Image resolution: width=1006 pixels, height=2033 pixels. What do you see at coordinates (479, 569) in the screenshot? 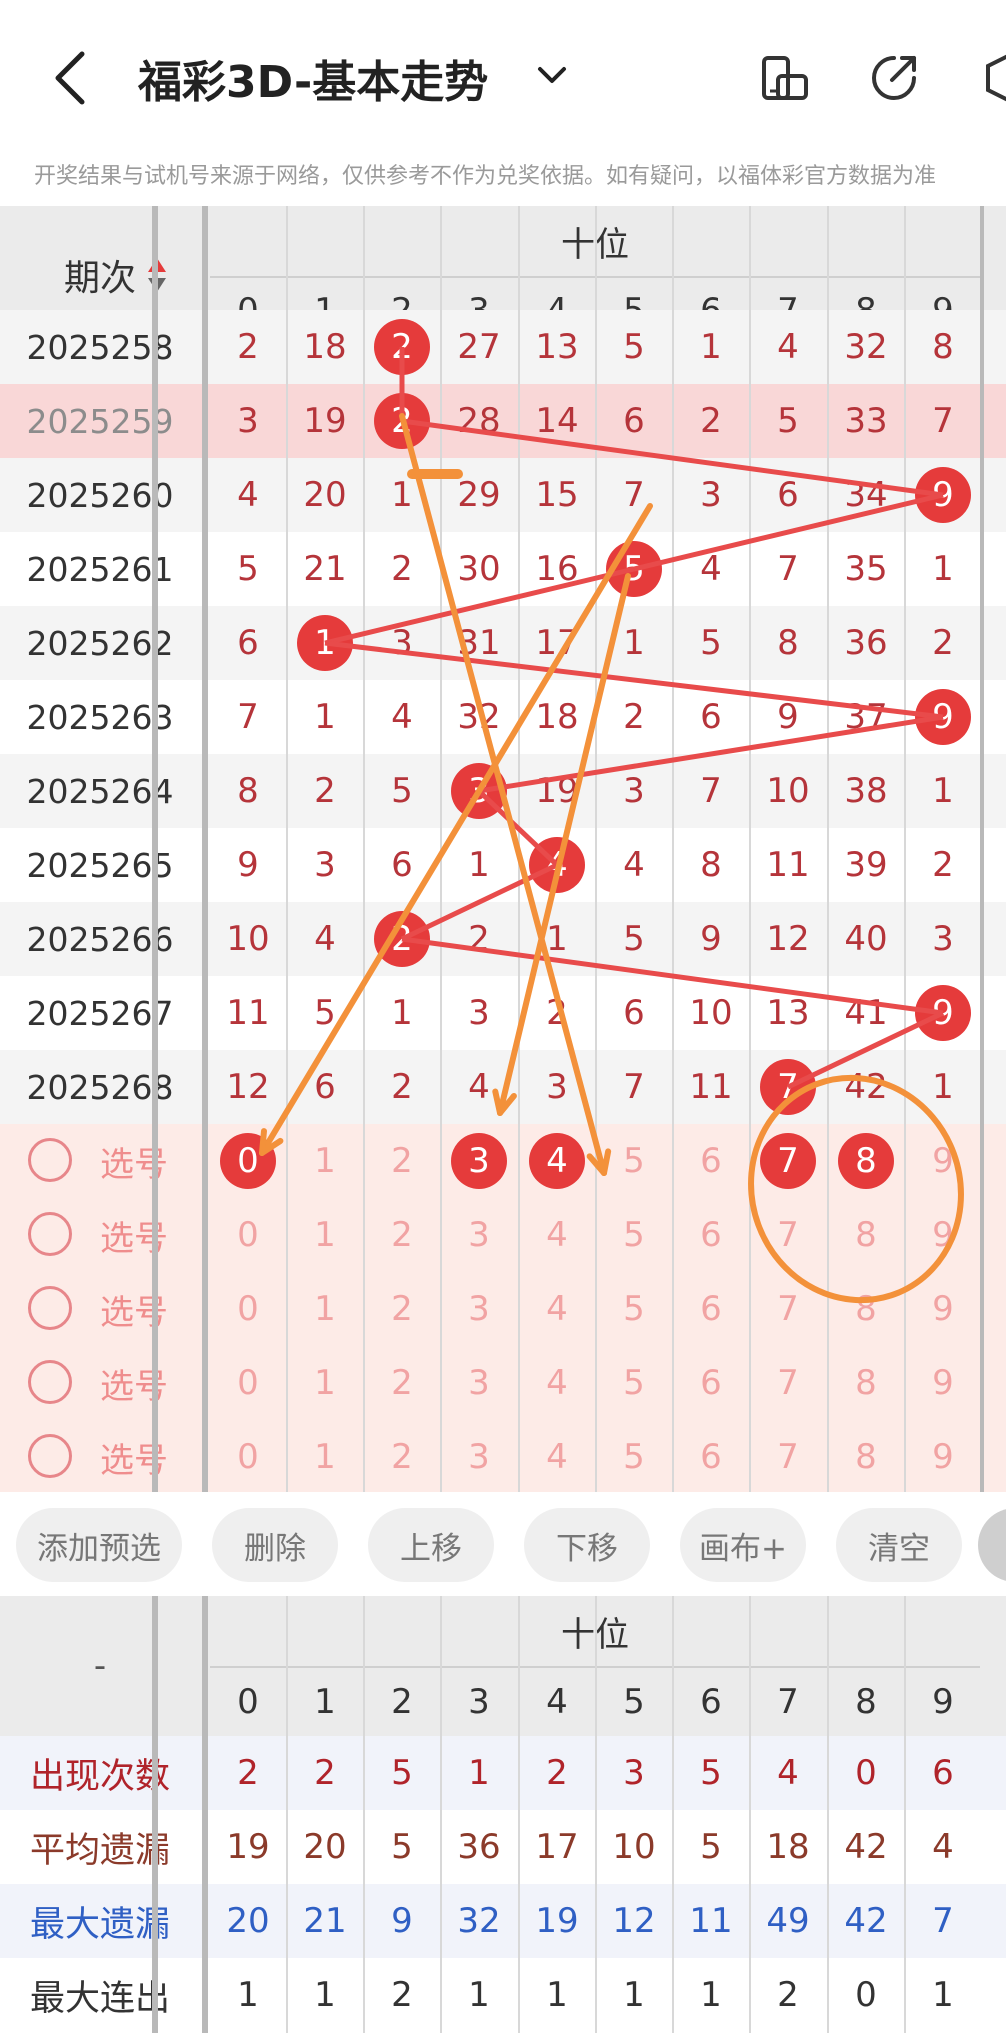
I see `miss-count: 30` at bounding box center [479, 569].